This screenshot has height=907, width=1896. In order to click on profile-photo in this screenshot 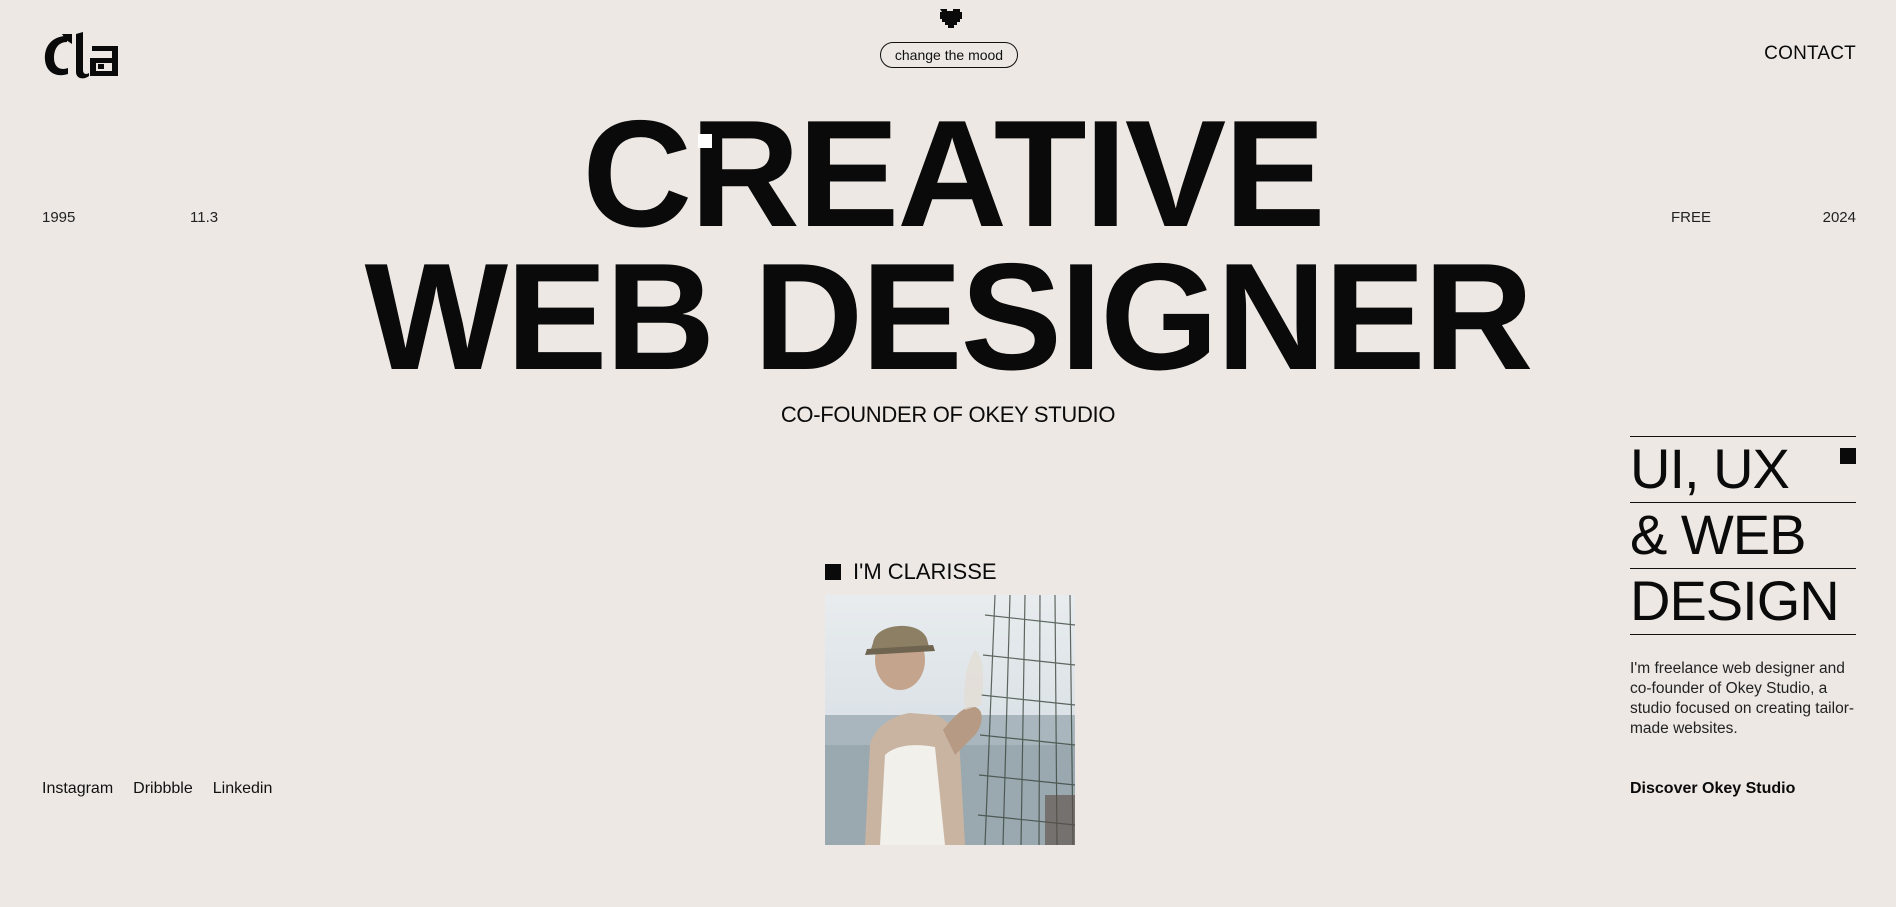, I will do `click(950, 720)`.